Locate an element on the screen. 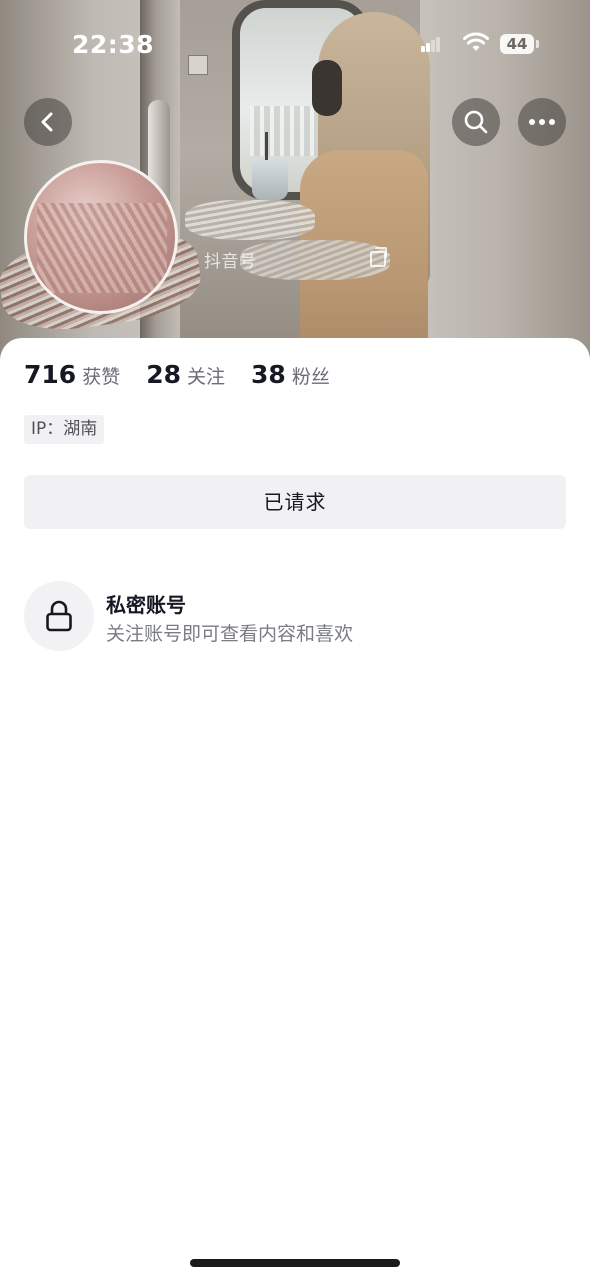 The height and width of the screenshot is (1280, 590). private-account-notice: 私密账号 关注账号即可查看内容和喜欢 is located at coordinates (295, 616).